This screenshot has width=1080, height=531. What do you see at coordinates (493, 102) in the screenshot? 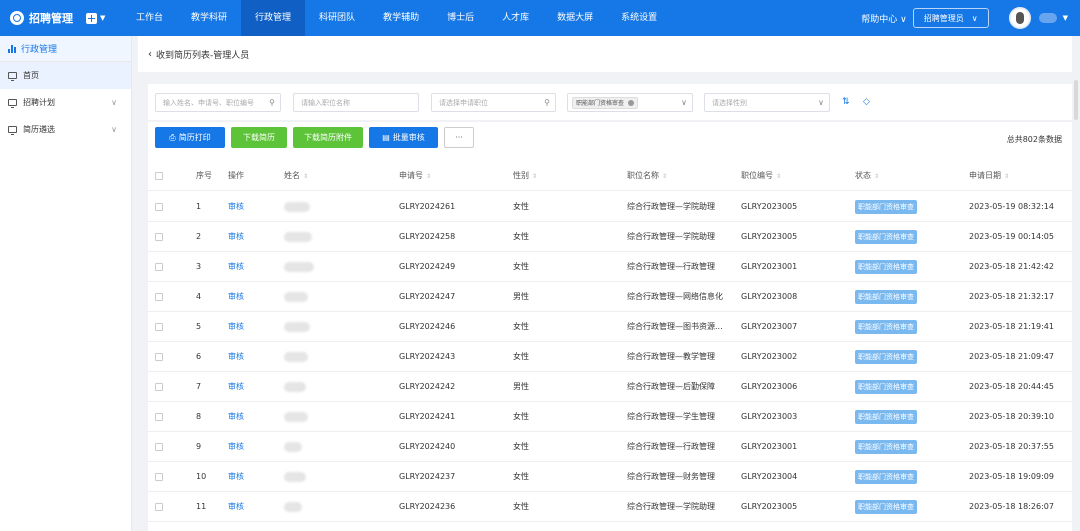
I see `apply-position-select: 请选择申请职位 ⚲` at bounding box center [493, 102].